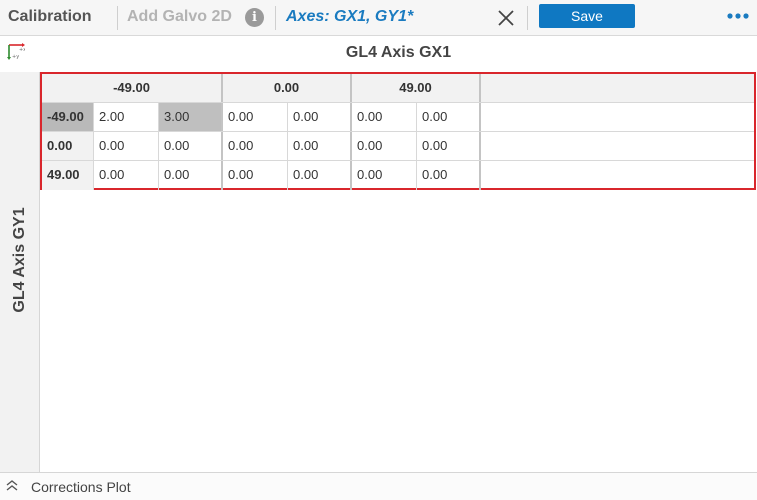 This screenshot has height=500, width=757. What do you see at coordinates (378, 486) in the screenshot?
I see `corrections-plot-bar: Corrections Plot` at bounding box center [378, 486].